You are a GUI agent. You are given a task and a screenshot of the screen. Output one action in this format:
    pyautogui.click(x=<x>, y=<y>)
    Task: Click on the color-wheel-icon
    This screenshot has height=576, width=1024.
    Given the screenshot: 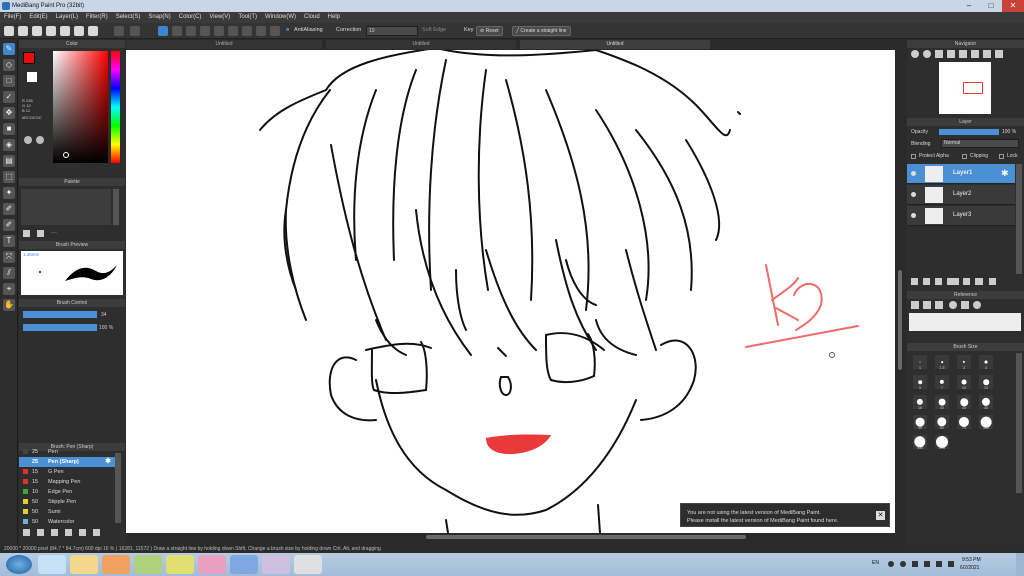 What is the action you would take?
    pyautogui.click(x=40, y=140)
    